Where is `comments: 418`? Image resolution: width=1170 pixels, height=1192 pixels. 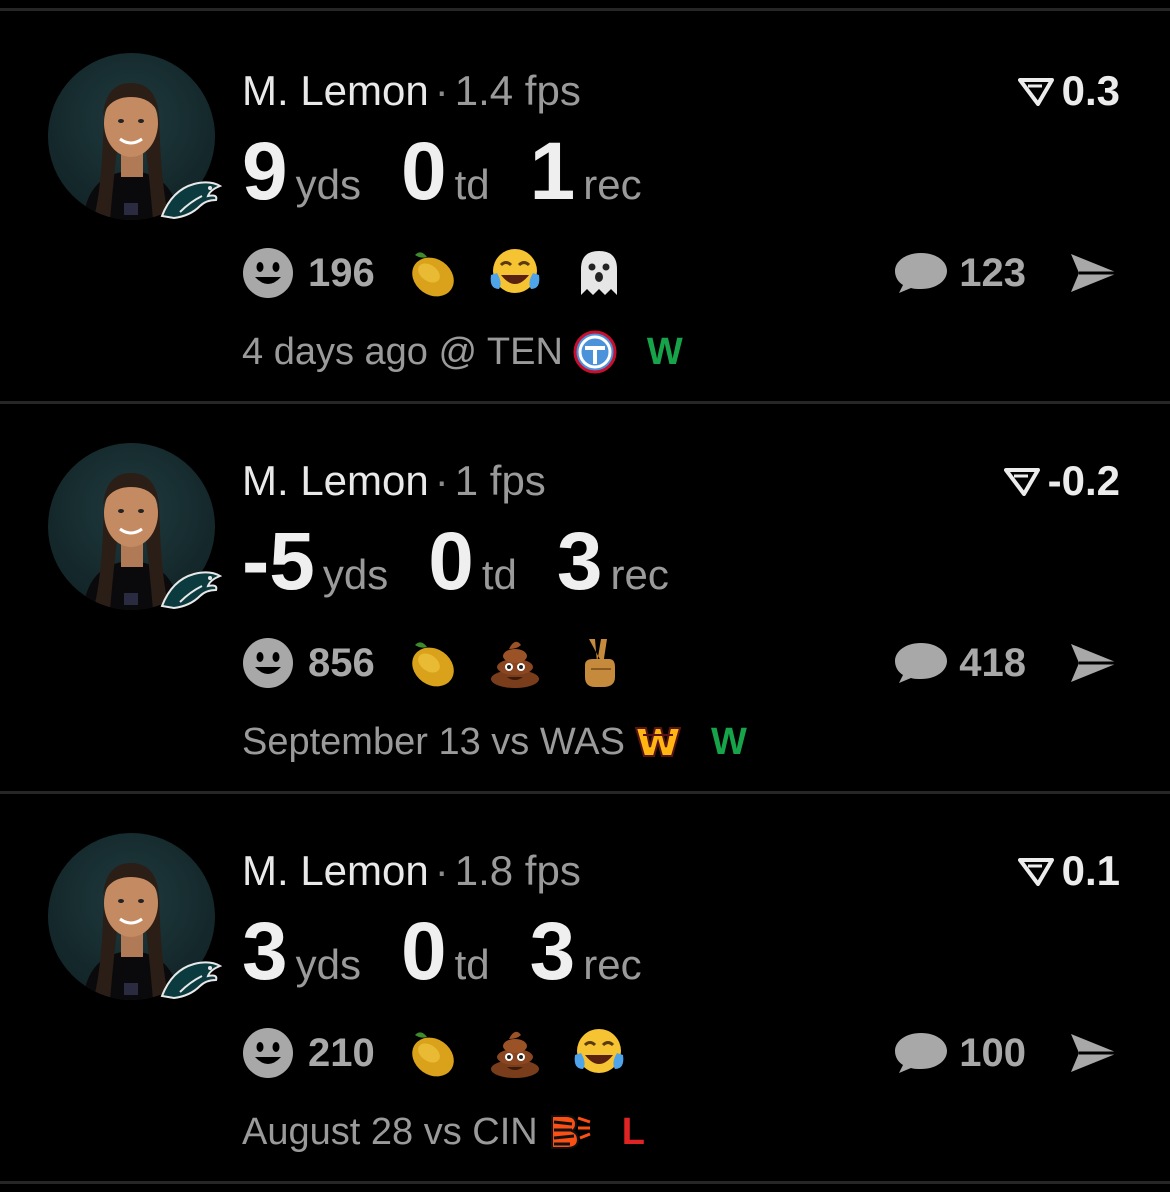 comments: 418 is located at coordinates (1006, 663).